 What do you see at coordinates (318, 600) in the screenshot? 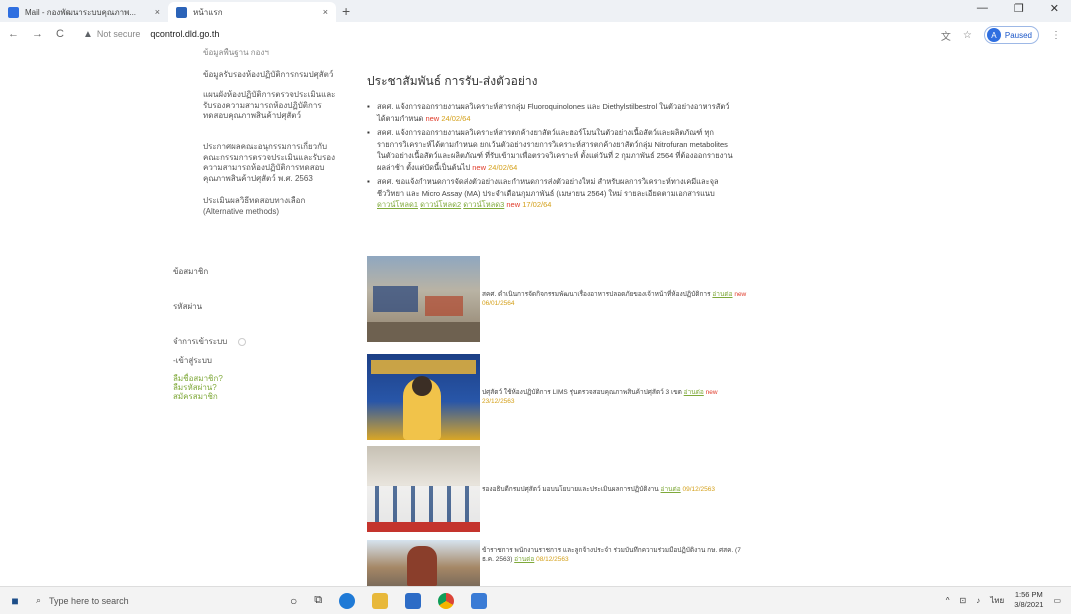
I see `task-view-icon: ⧉` at bounding box center [318, 600].